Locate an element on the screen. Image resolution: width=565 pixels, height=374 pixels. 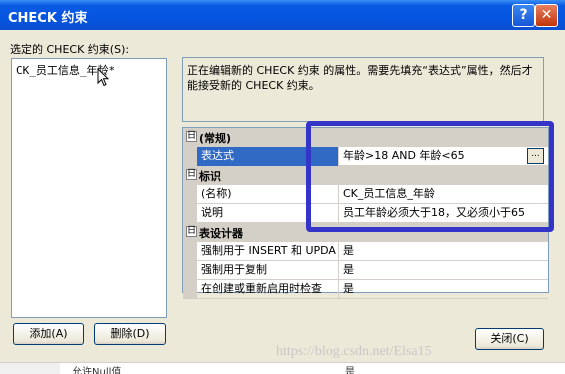
property-name: 强制用于复制 is located at coordinates (268, 270).